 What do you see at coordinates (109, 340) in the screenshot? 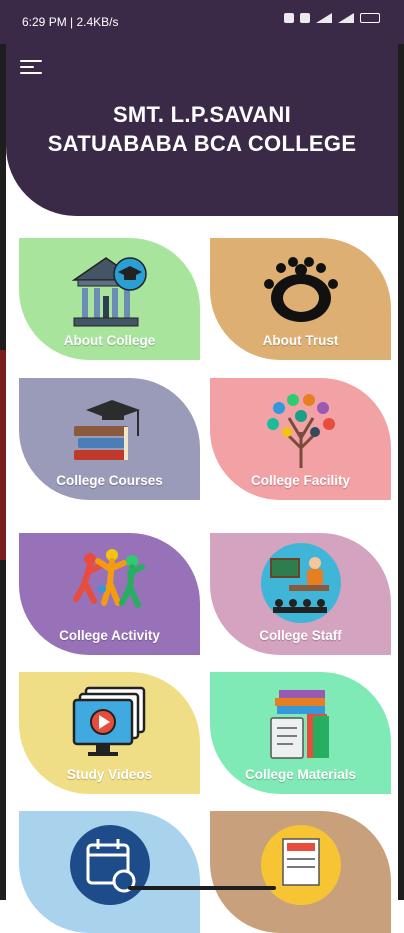
I see `tile-label: About College` at bounding box center [109, 340].